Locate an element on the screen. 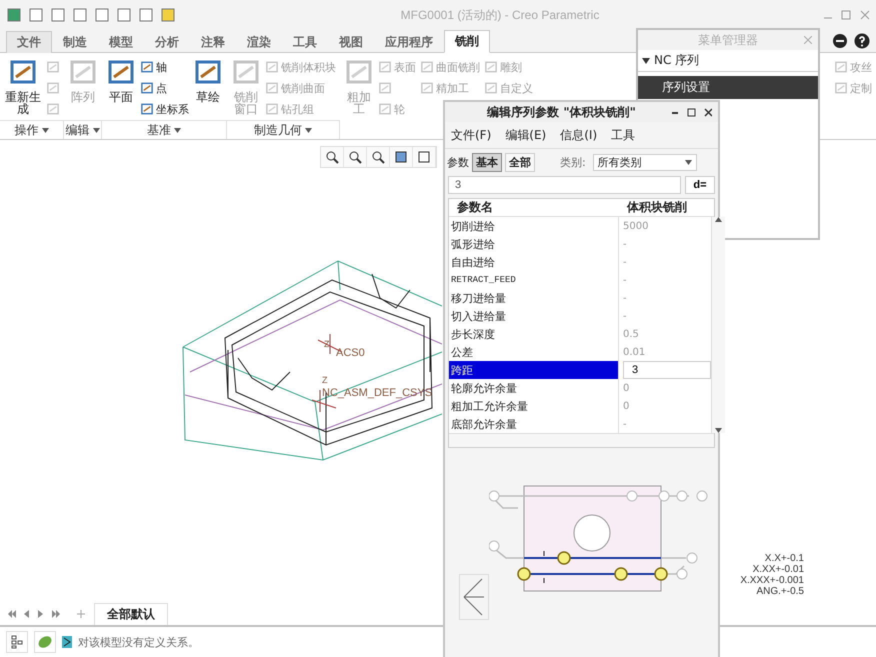 The width and height of the screenshot is (876, 657). status-message: 对该模型没有定义关系。 is located at coordinates (138, 642).